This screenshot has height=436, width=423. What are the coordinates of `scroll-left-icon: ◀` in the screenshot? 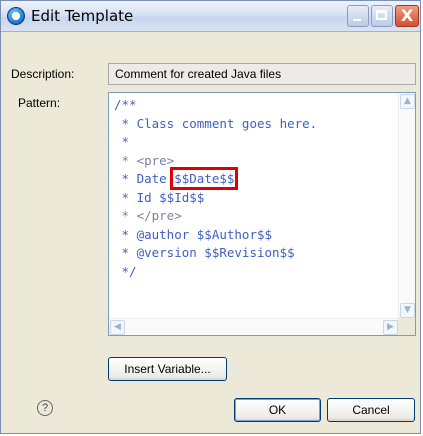 It's located at (117, 327).